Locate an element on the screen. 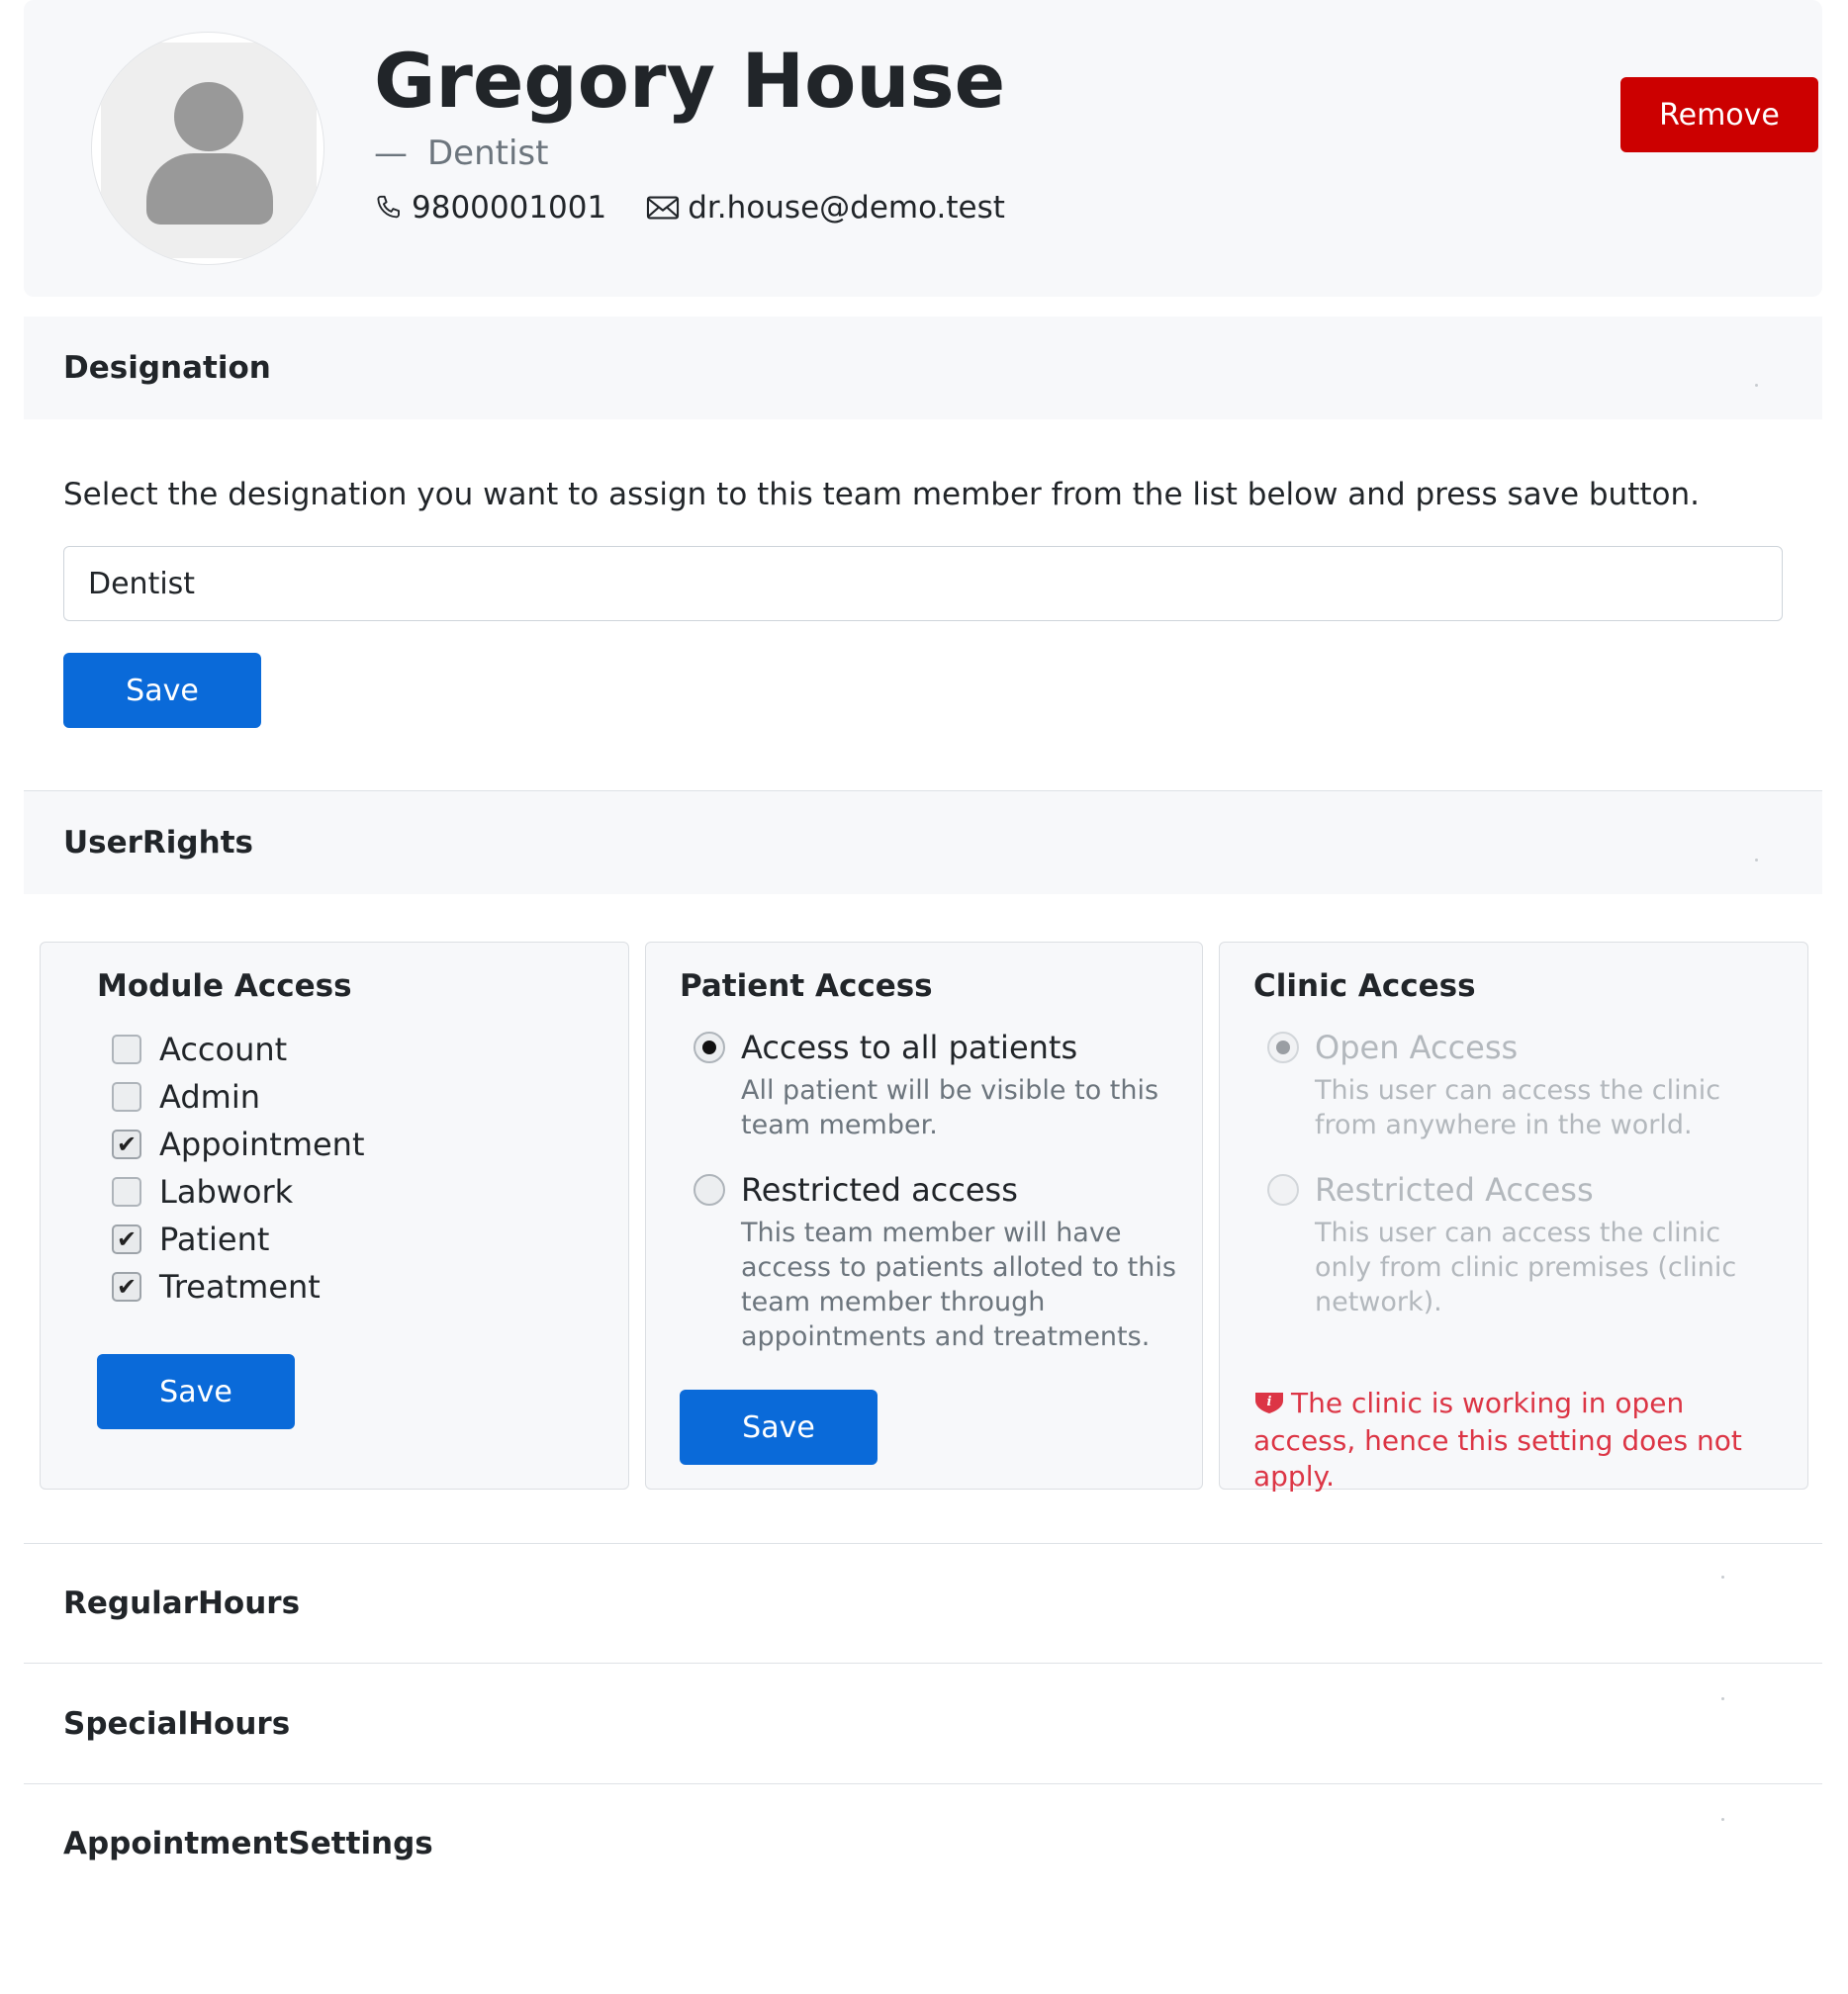  module-checkbox-patient: ✔ Patient is located at coordinates (191, 1239).